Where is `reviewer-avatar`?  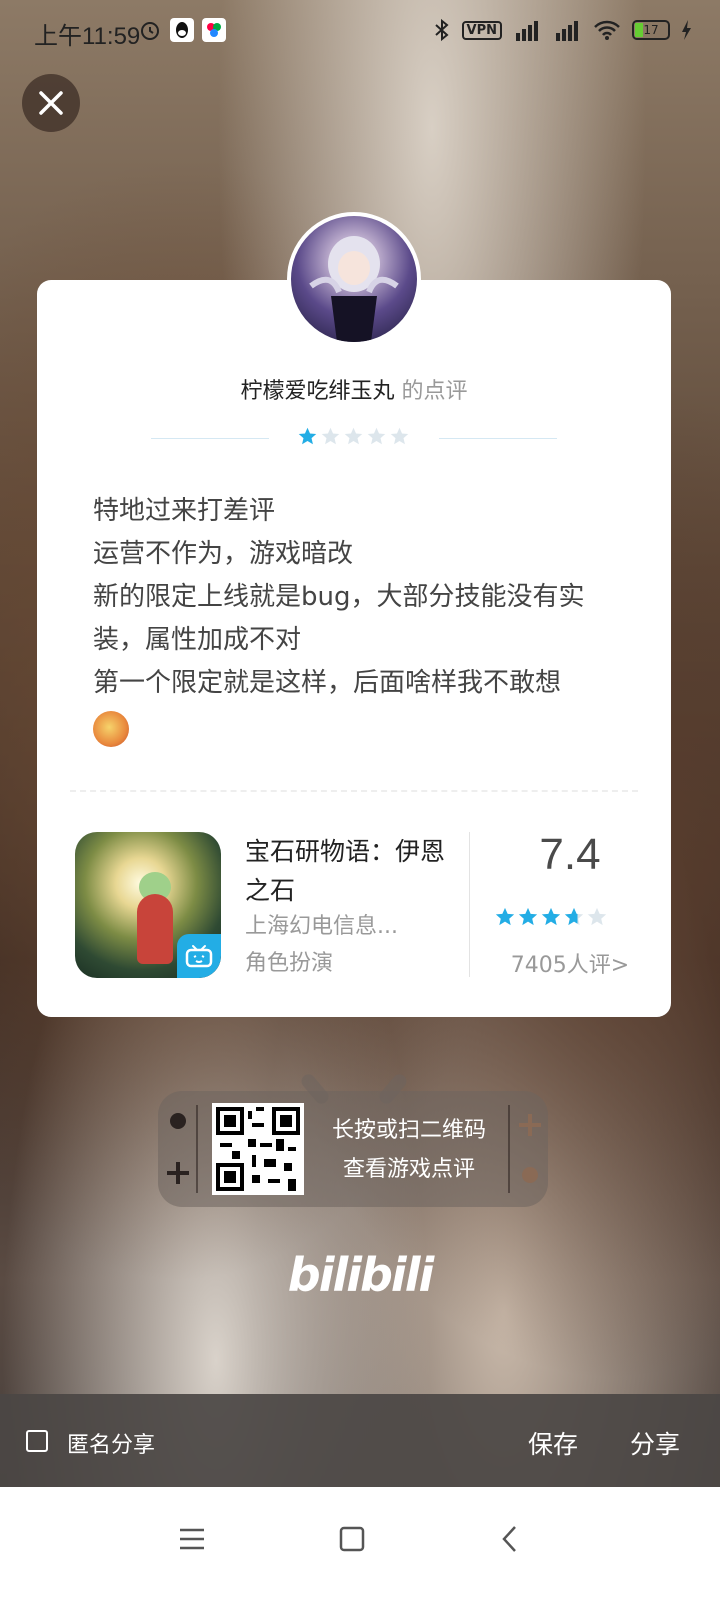
reviewer-avatar is located at coordinates (354, 279).